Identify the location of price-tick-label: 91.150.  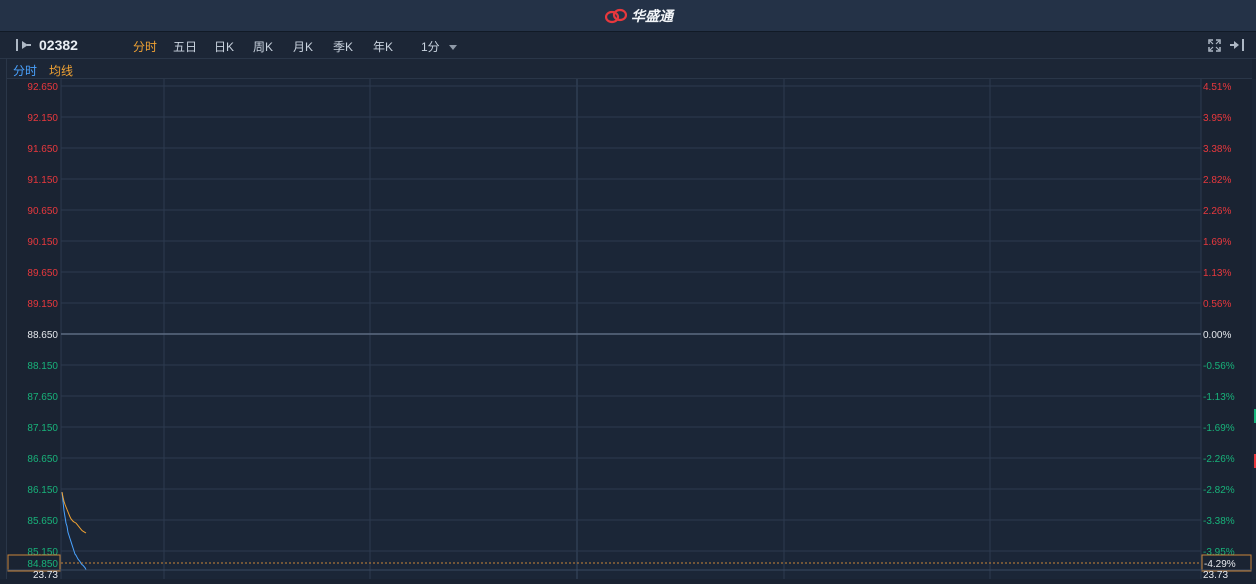
(42, 180).